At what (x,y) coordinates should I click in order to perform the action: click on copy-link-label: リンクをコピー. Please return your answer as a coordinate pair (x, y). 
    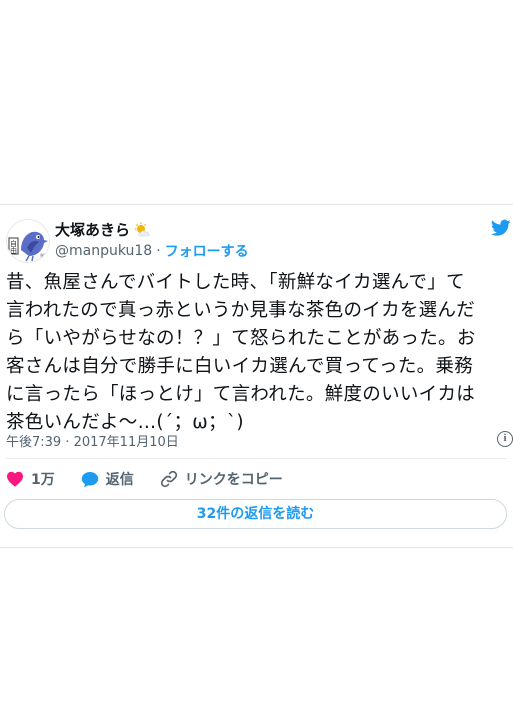
    Looking at the image, I should click on (233, 480).